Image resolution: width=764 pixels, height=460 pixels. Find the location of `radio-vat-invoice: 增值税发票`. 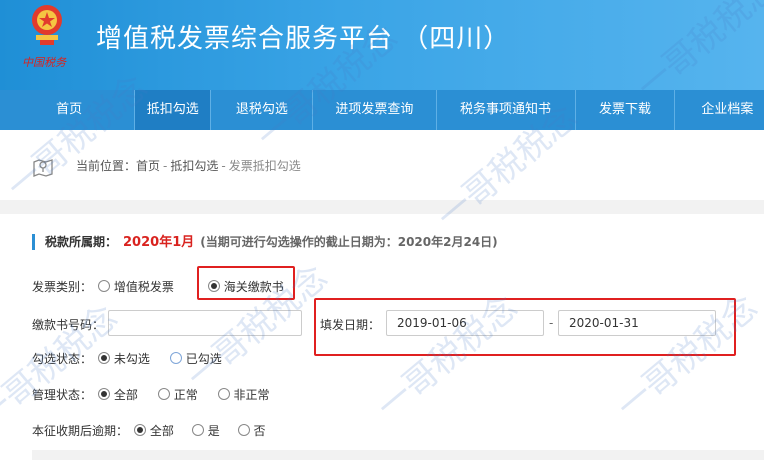

radio-vat-invoice: 增值税发票 is located at coordinates (135, 286).